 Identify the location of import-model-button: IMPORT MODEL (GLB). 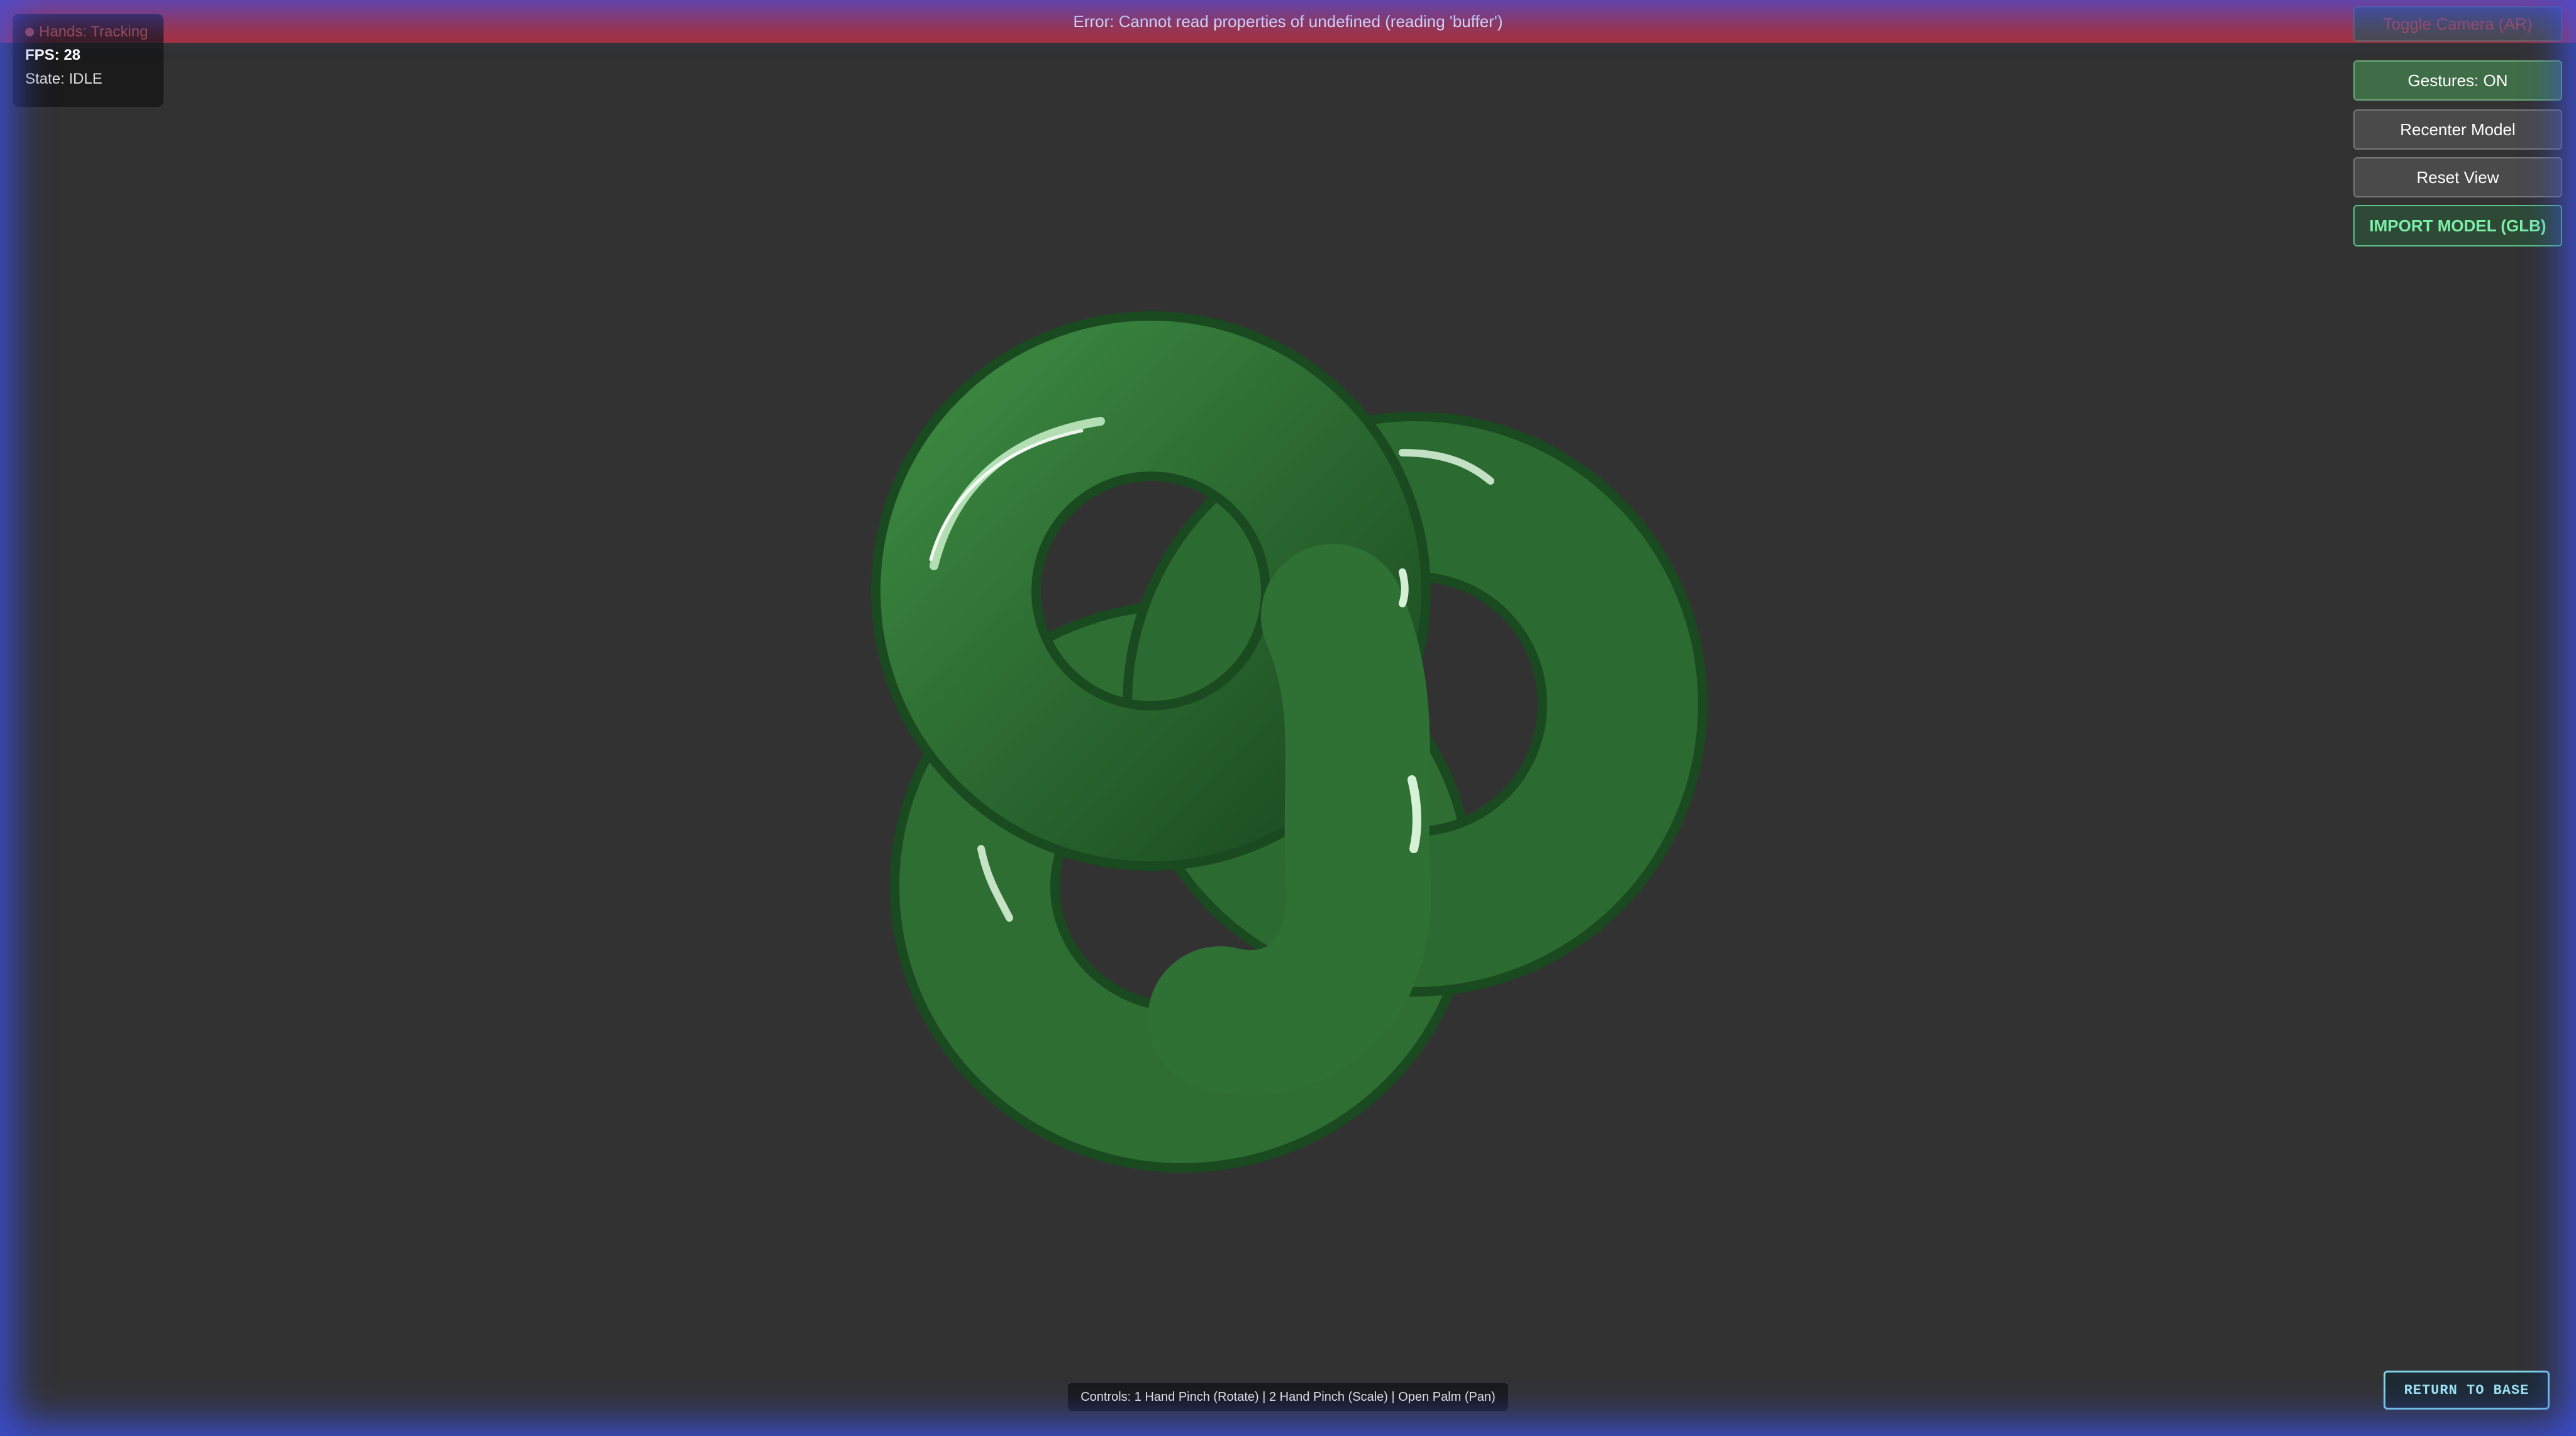
(2457, 225).